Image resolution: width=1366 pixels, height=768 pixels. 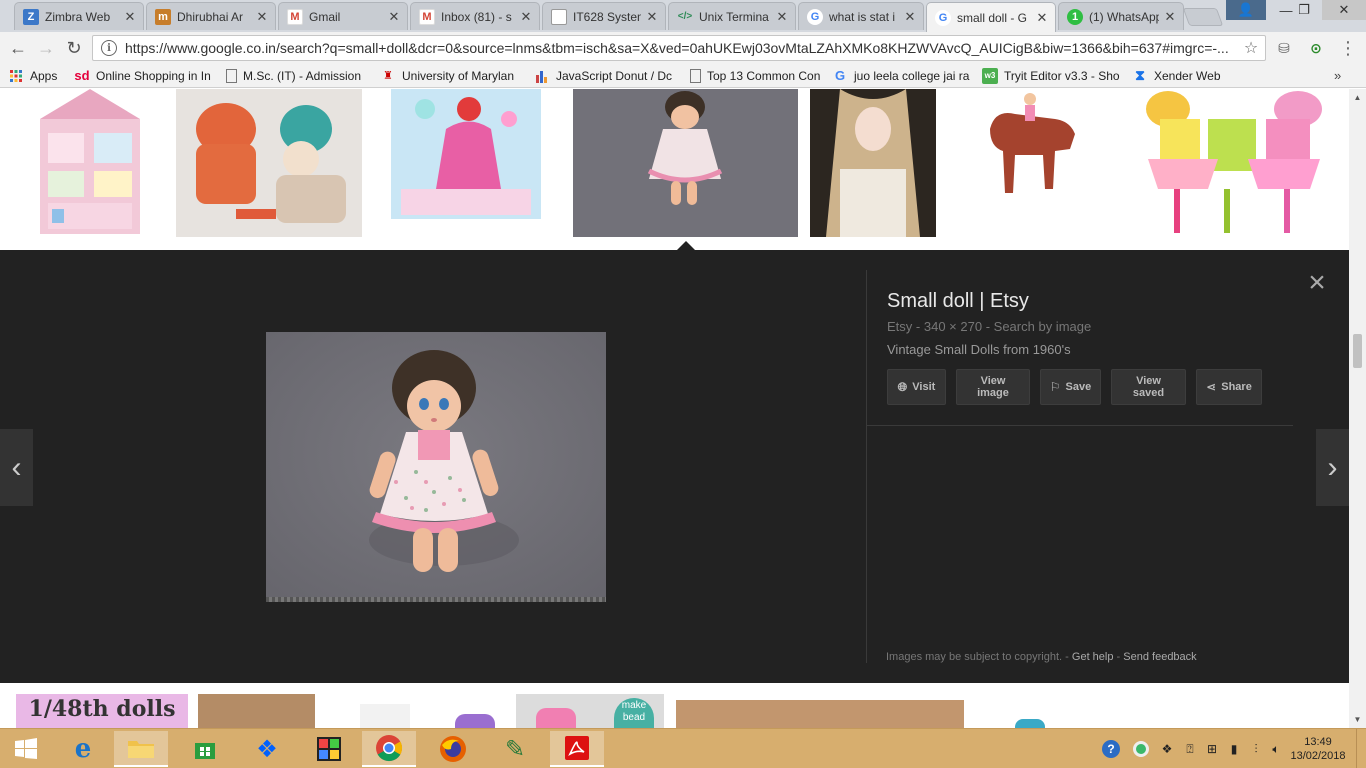 I want to click on bookmark-juo-leela: G juo leela college jai ra, so click(x=902, y=76).